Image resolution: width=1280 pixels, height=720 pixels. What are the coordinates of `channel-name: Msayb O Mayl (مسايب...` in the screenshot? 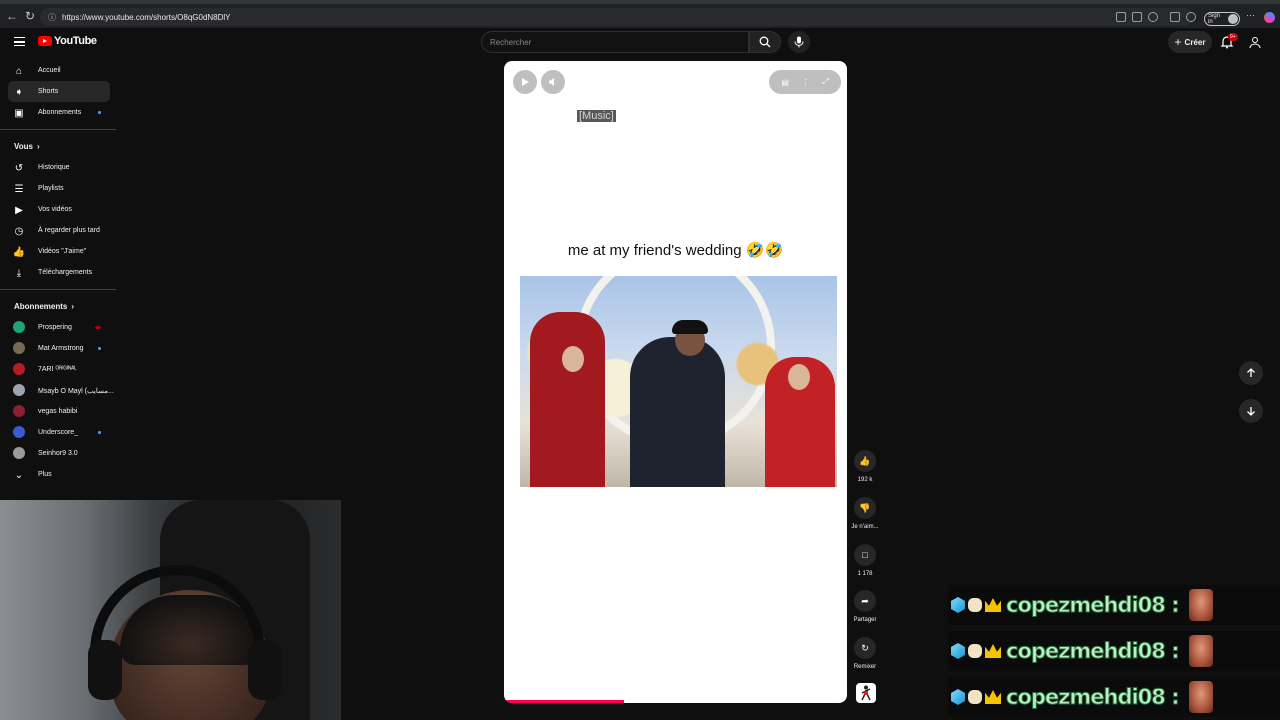 It's located at (76, 391).